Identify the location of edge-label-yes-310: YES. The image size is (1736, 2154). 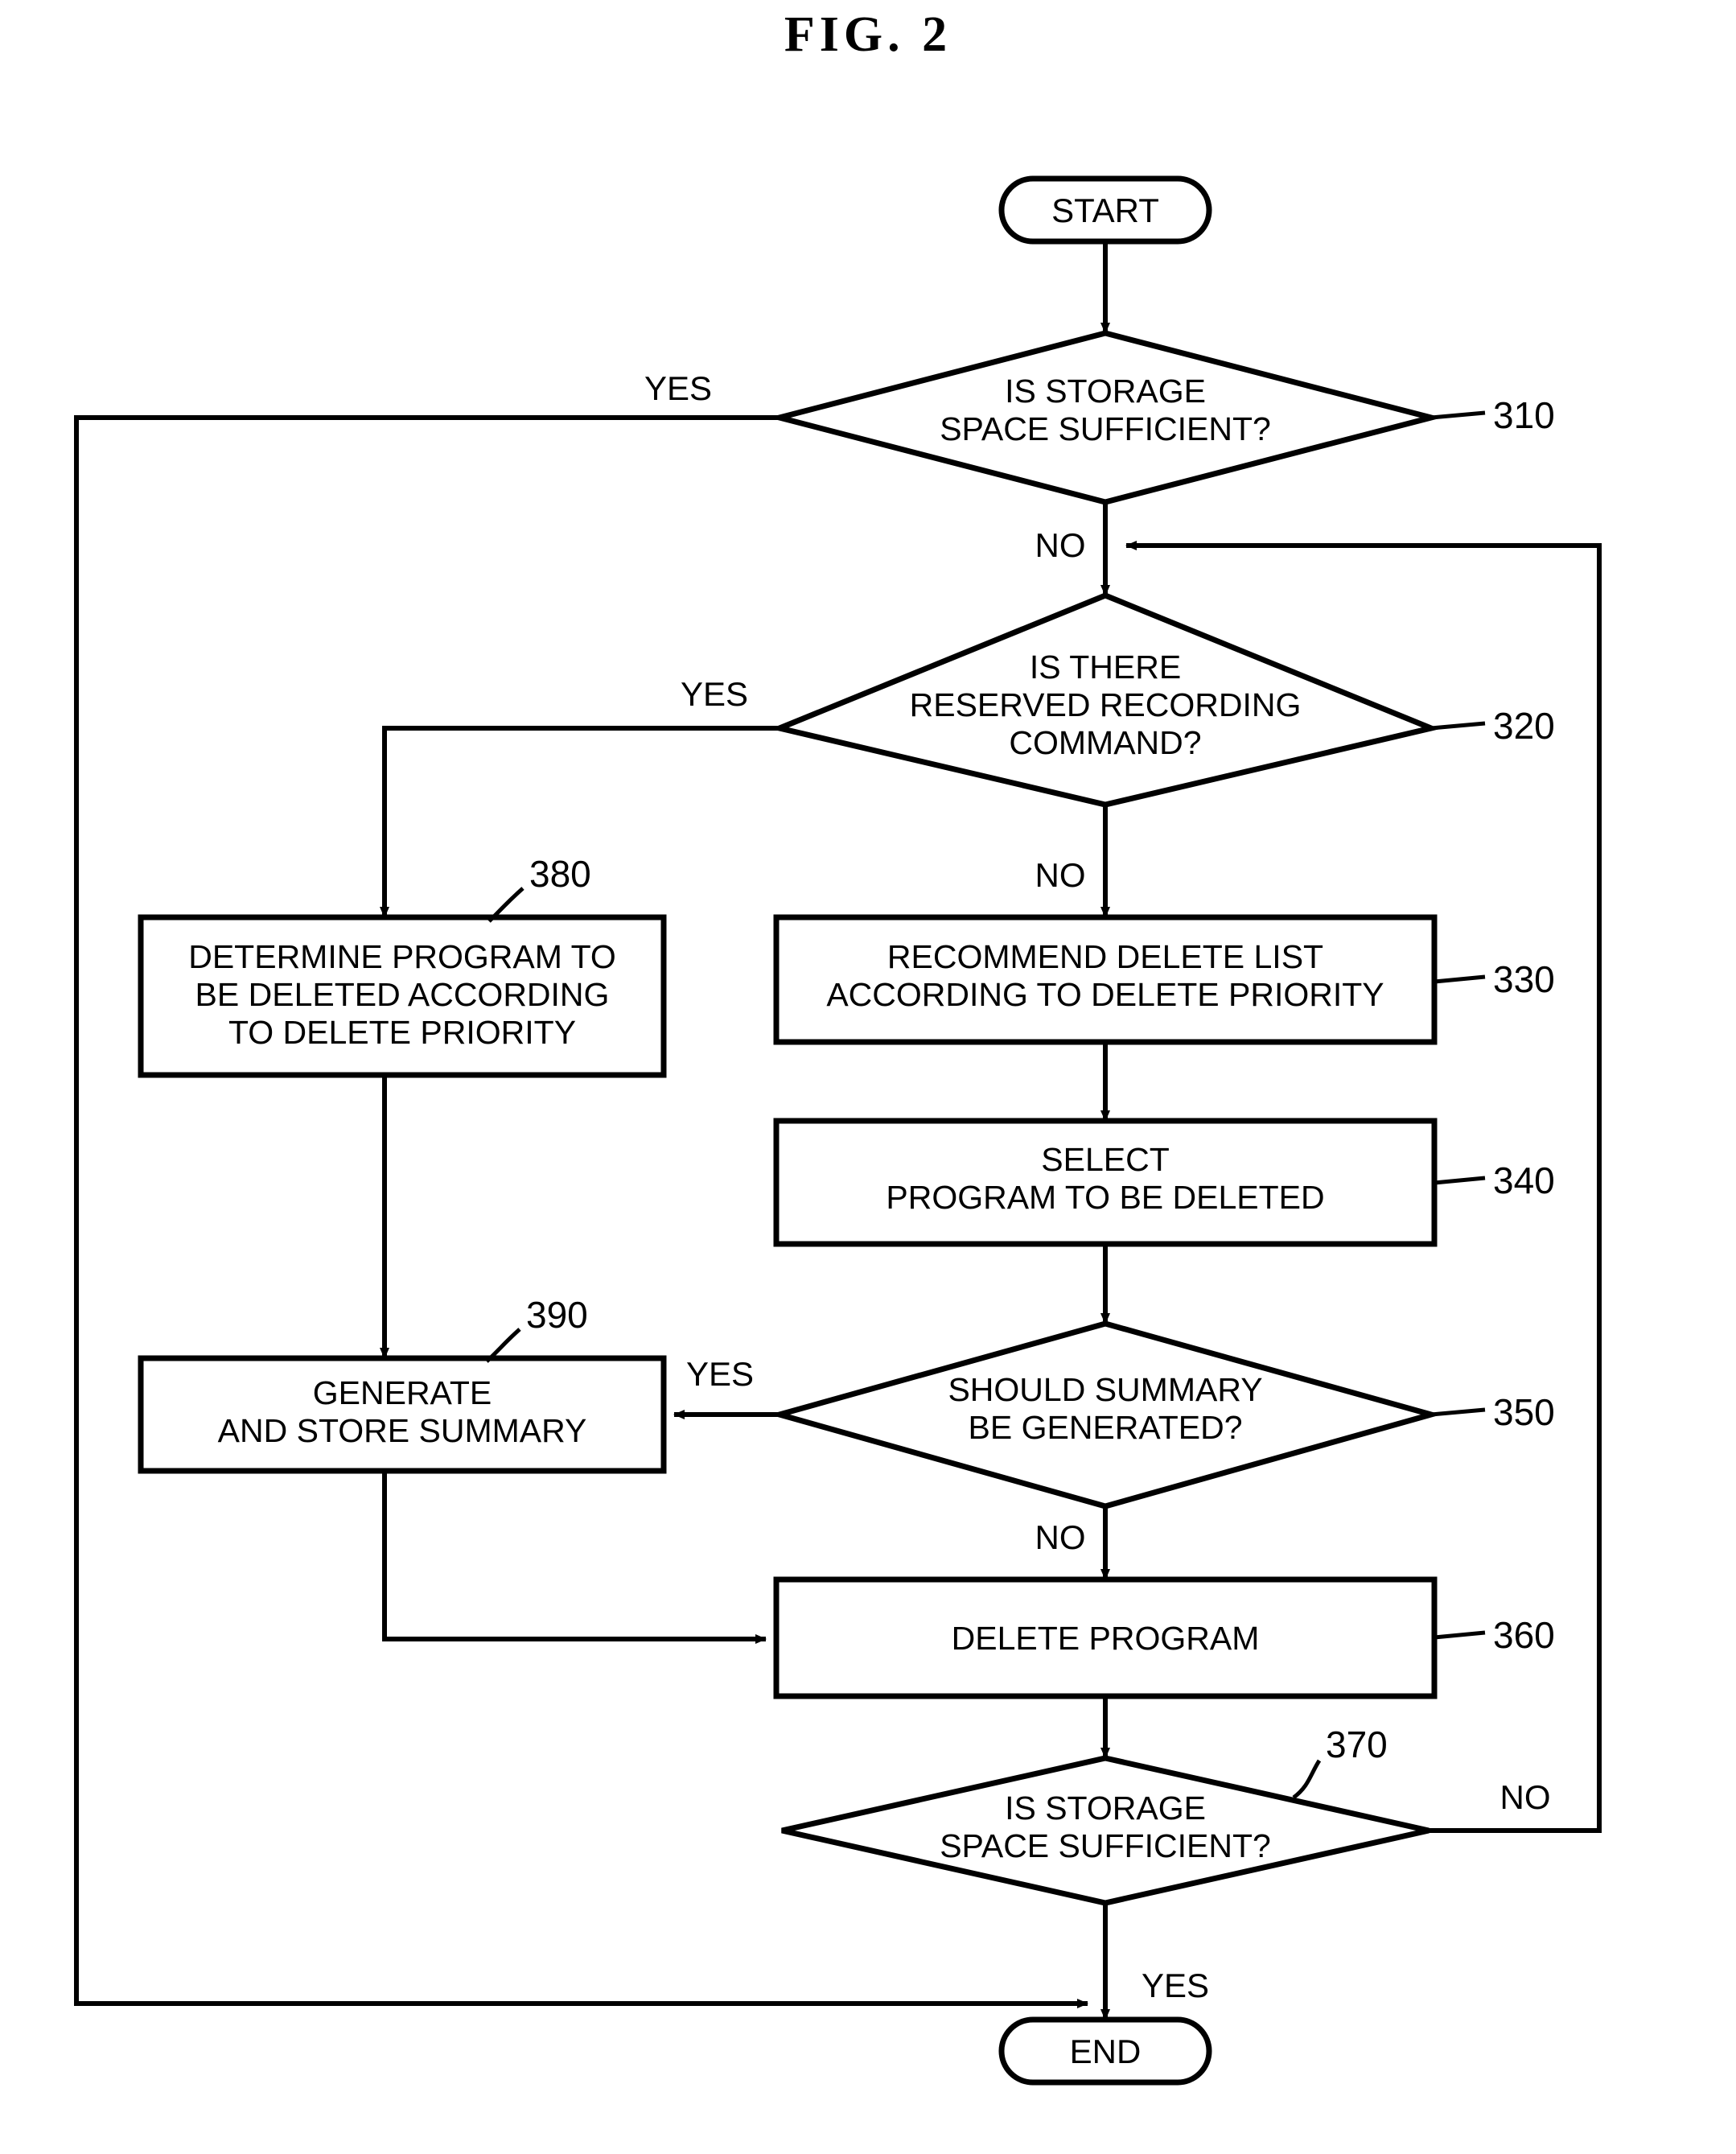
(678, 388).